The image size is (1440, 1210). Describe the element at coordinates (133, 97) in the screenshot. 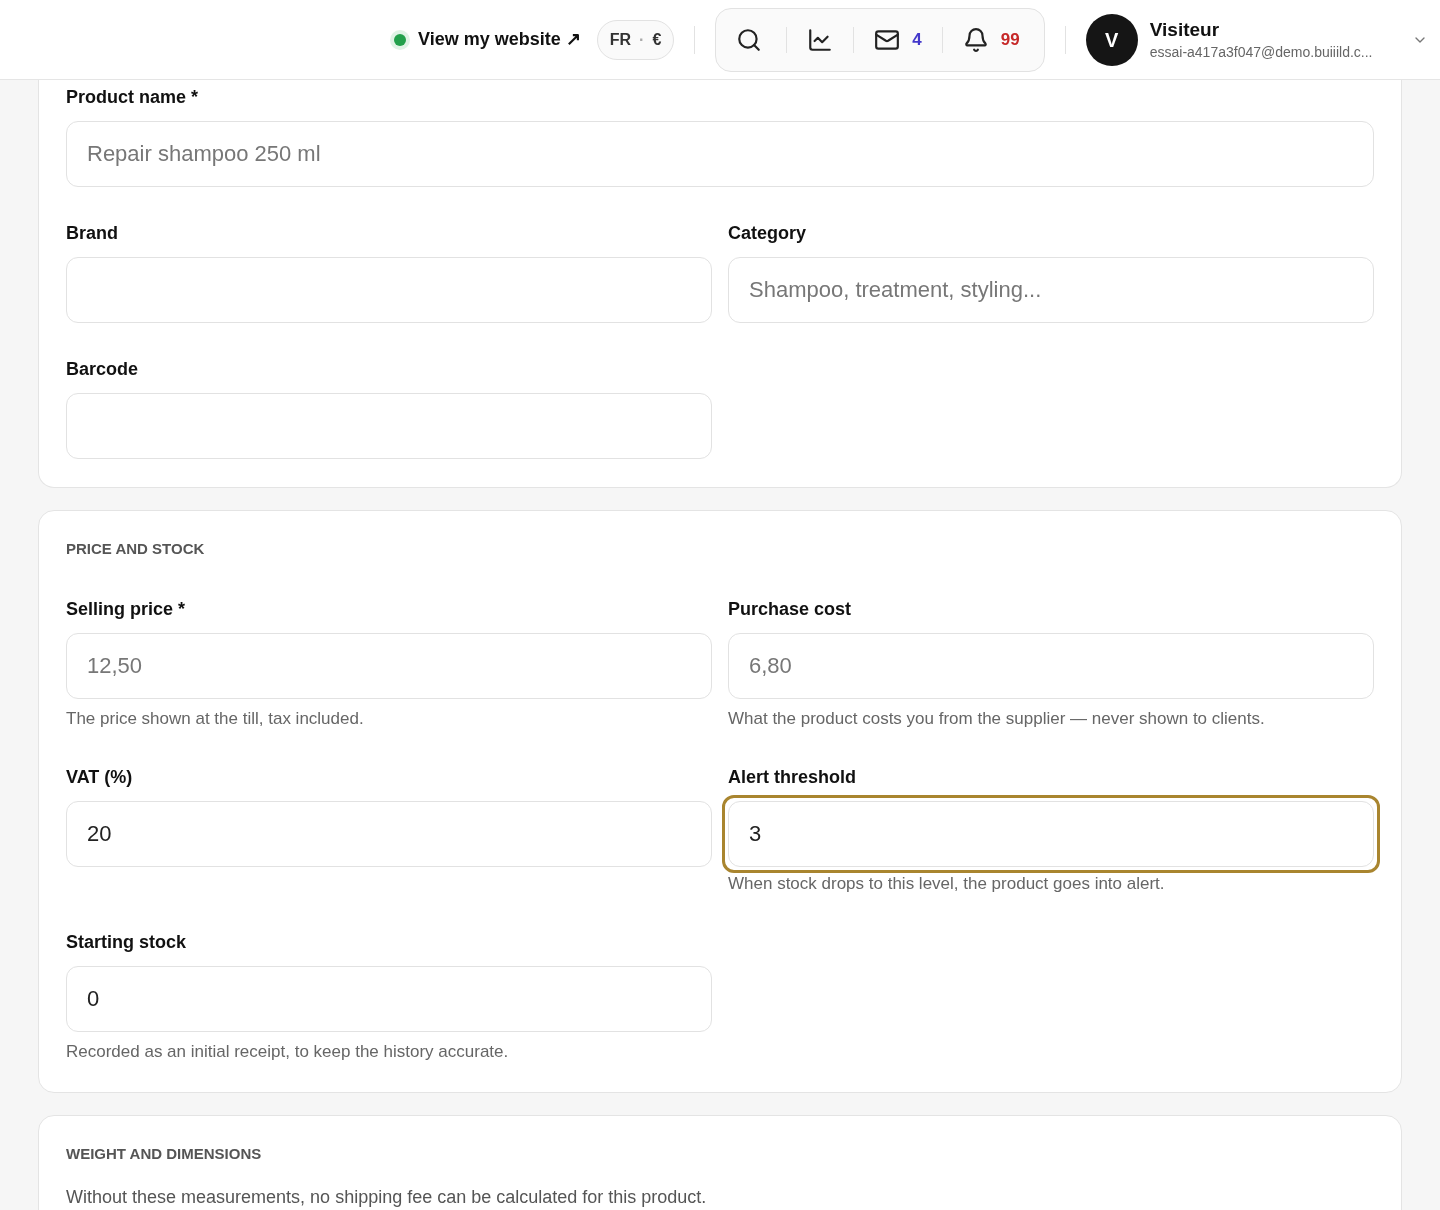

I see `field-label: Product name *` at that location.